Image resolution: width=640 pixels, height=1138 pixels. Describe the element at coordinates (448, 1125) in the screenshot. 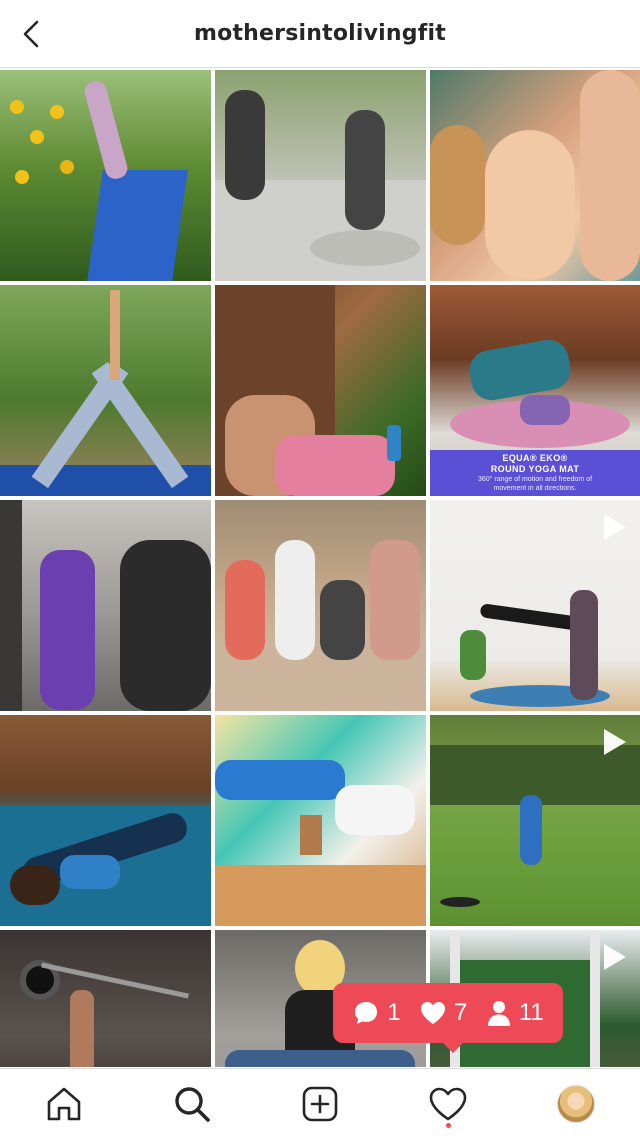

I see `notification-dot` at that location.